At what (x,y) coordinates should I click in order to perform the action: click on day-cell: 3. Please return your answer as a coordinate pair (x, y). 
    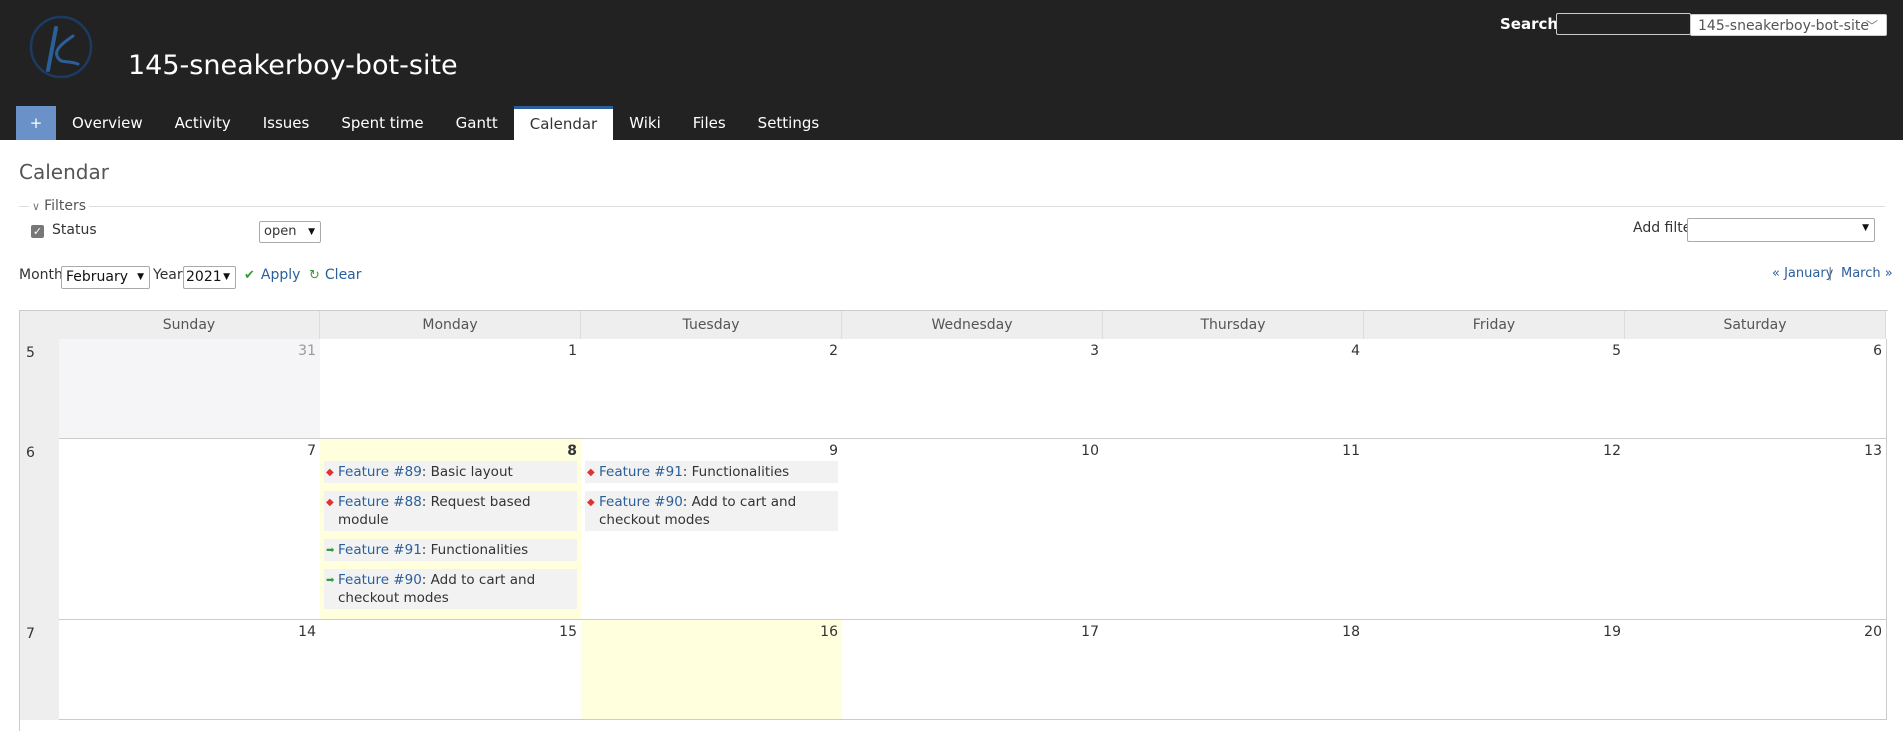
    Looking at the image, I should click on (973, 389).